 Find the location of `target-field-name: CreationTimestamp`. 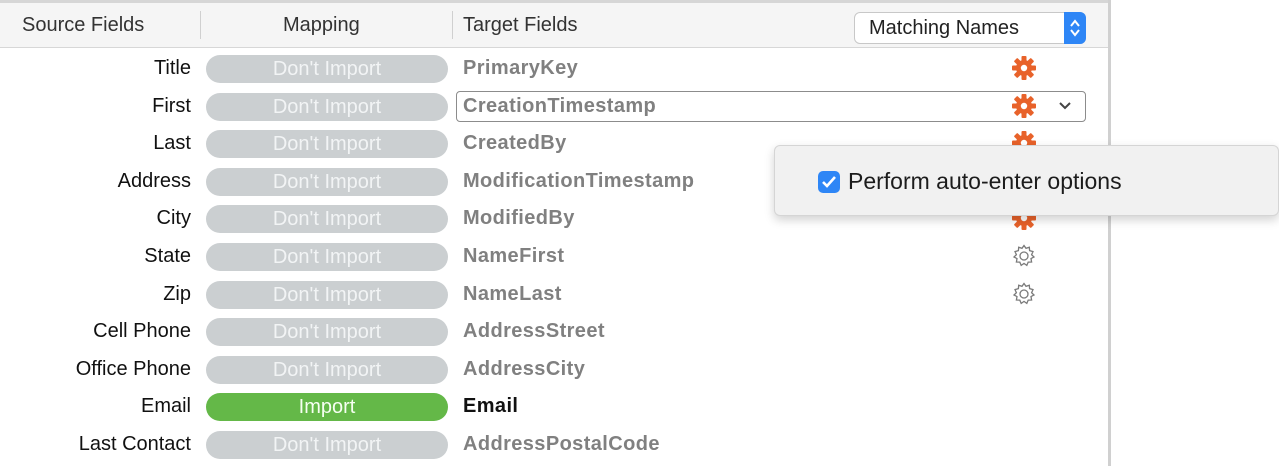

target-field-name: CreationTimestamp is located at coordinates (560, 105).